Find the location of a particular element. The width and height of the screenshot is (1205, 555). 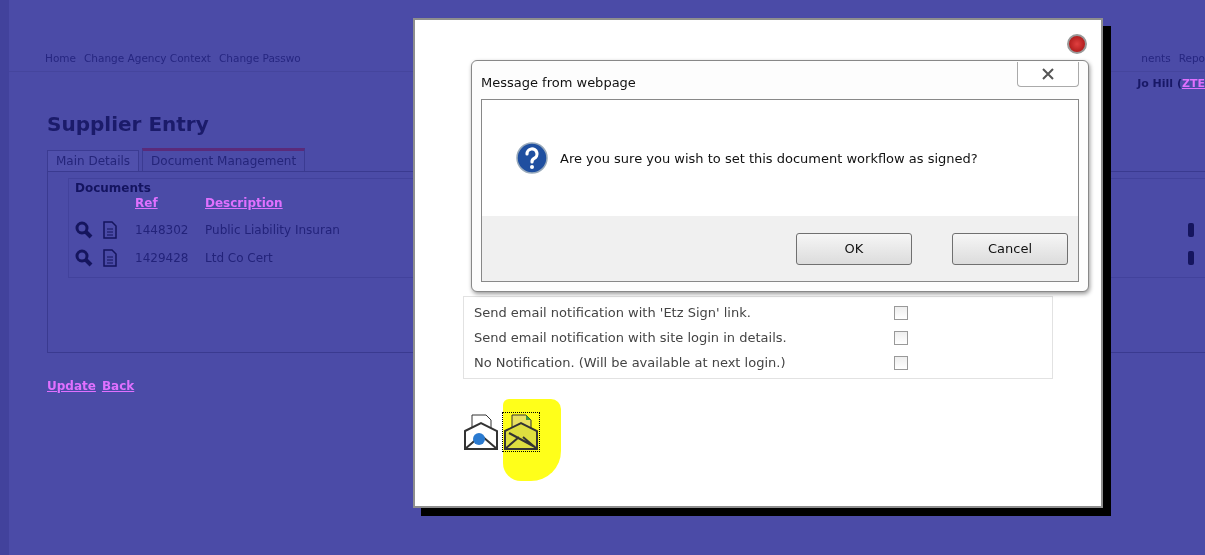

alert-title: Message from webpage is located at coordinates (558, 82).